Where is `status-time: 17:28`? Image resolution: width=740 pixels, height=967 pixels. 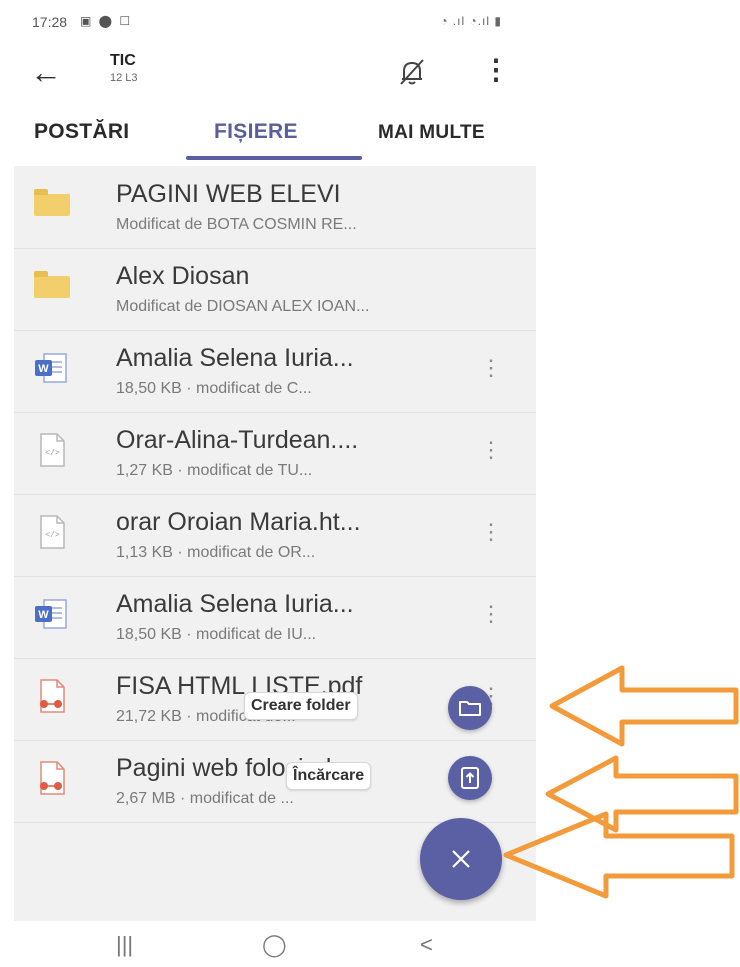 status-time: 17:28 is located at coordinates (50, 22).